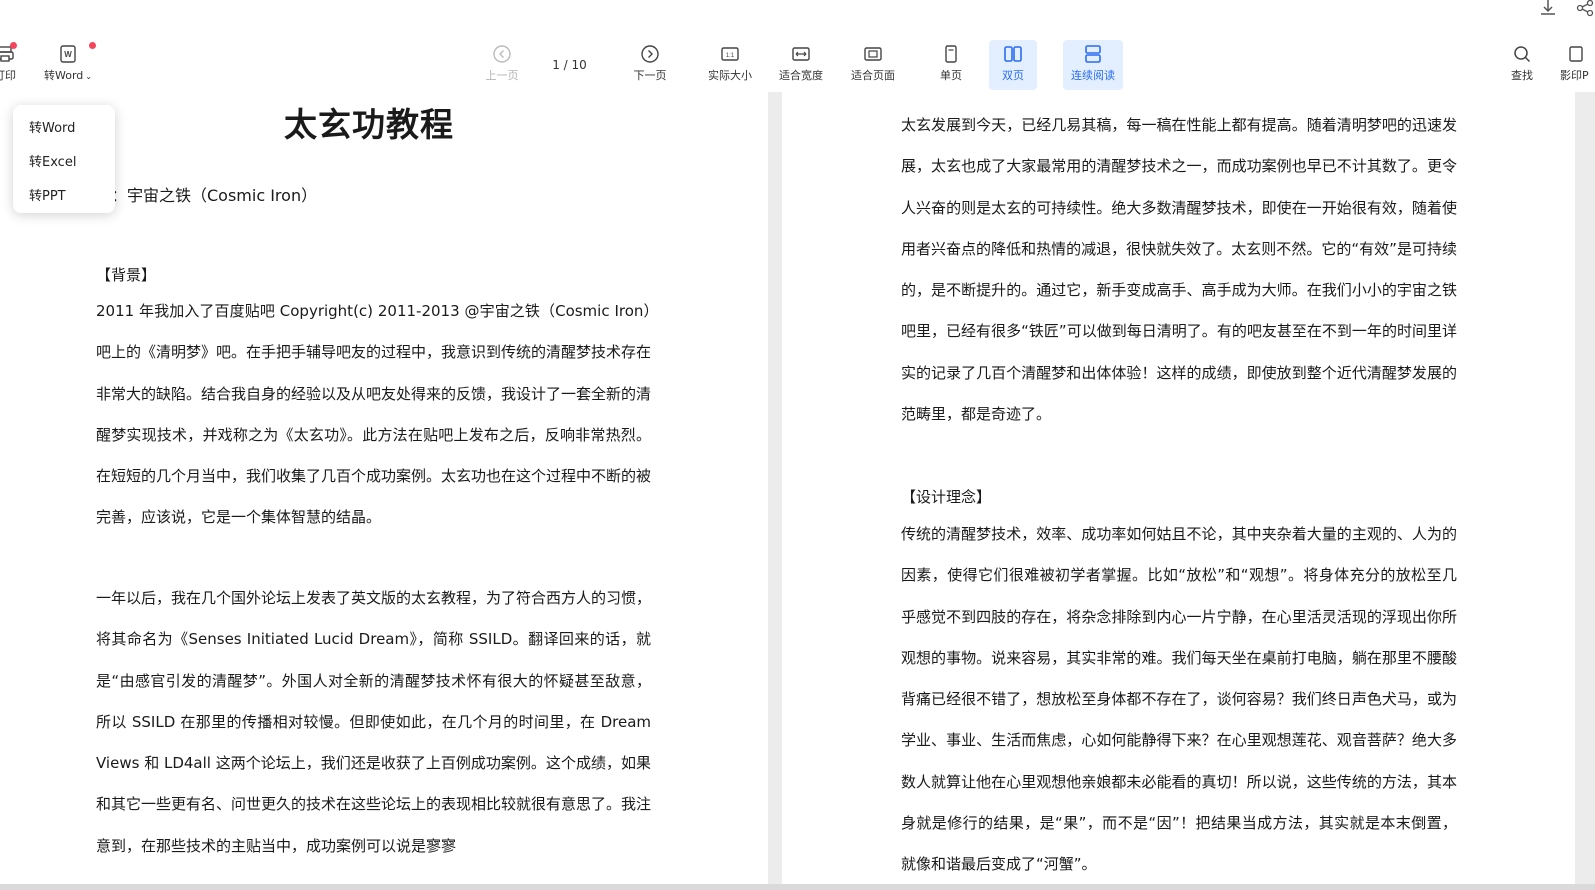 The image size is (1595, 890). Describe the element at coordinates (502, 63) in the screenshot. I see `prev-page-button: 上一页` at that location.